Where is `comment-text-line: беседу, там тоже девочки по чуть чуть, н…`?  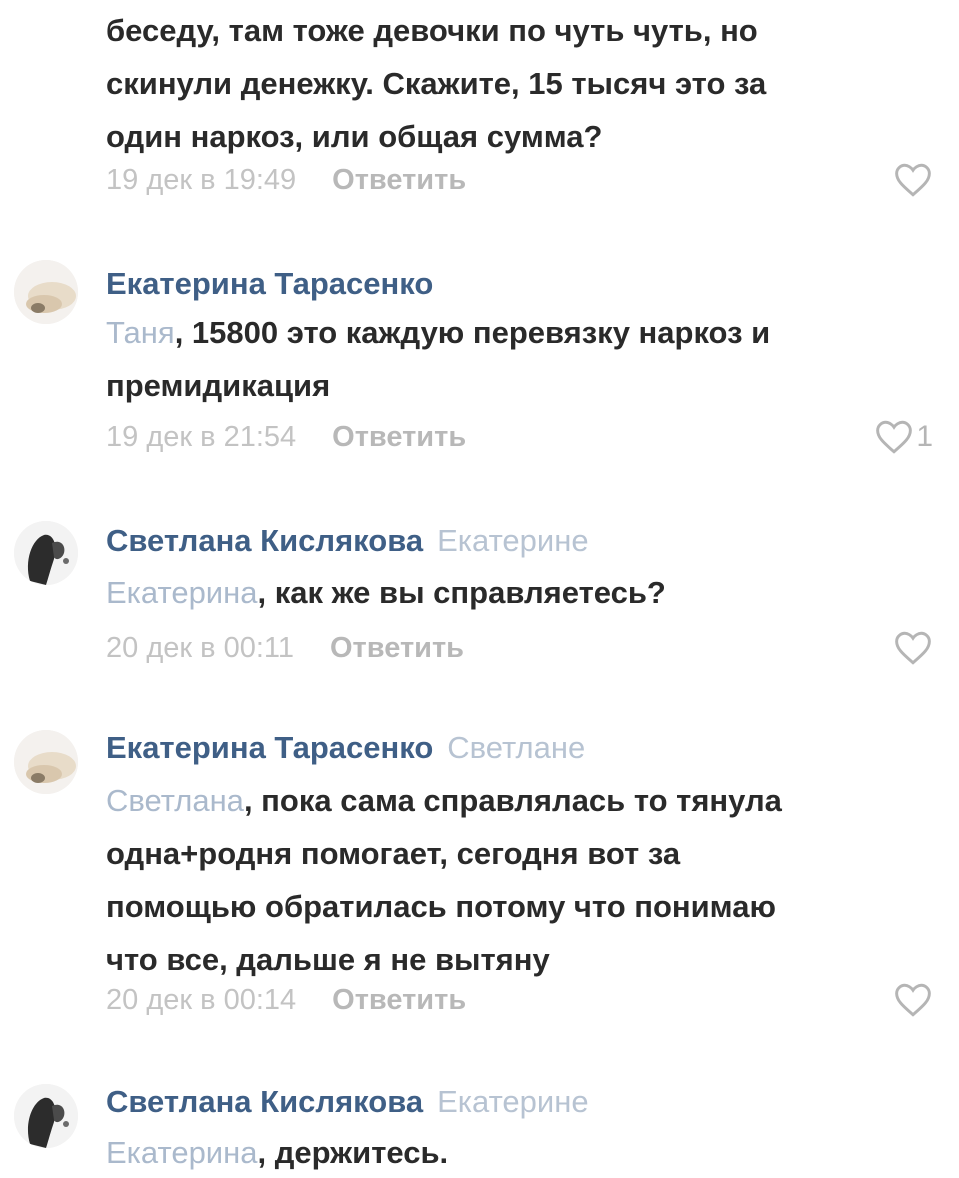 comment-text-line: беседу, там тоже девочки по чуть чуть, н… is located at coordinates (432, 30).